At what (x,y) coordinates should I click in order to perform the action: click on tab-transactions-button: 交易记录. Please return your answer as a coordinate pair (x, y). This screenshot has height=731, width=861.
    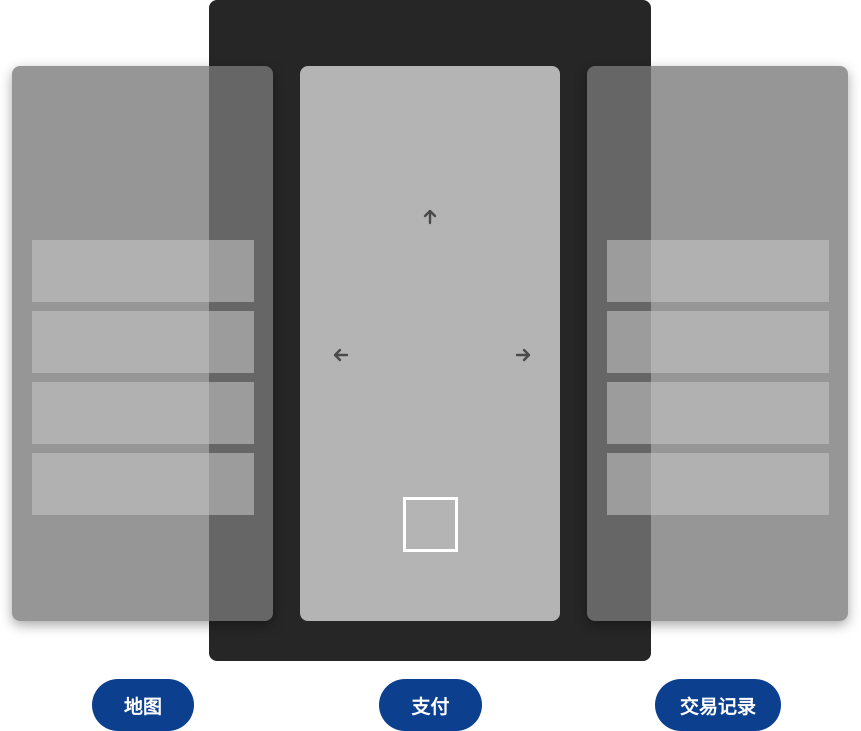
    Looking at the image, I should click on (718, 705).